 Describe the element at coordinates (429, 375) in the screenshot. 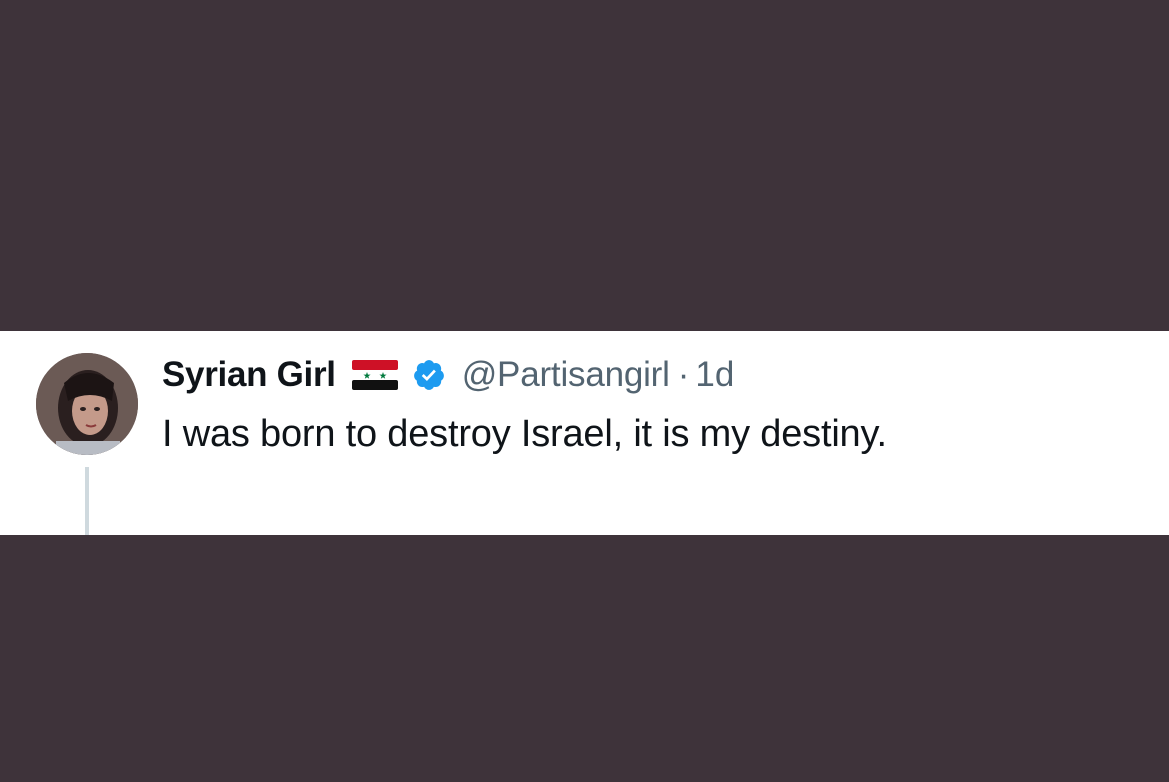

I see `verified-badge-icon` at that location.